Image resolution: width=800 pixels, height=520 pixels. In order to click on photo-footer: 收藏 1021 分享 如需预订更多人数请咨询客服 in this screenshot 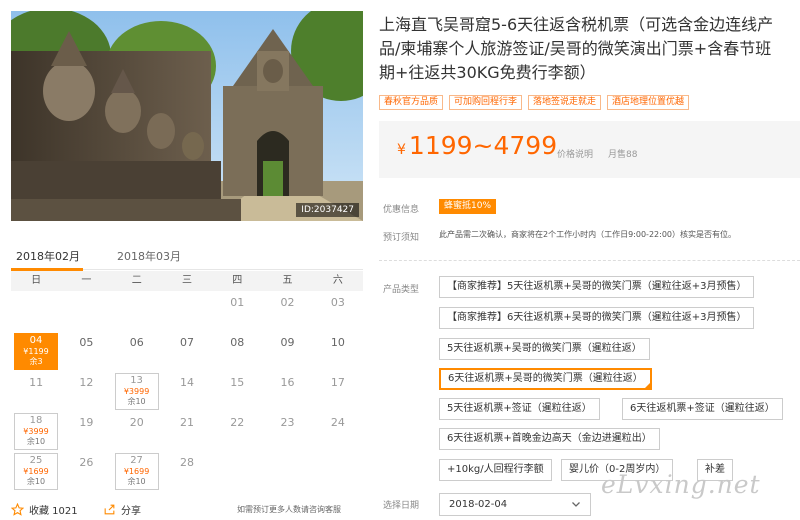, I will do `click(191, 509)`.